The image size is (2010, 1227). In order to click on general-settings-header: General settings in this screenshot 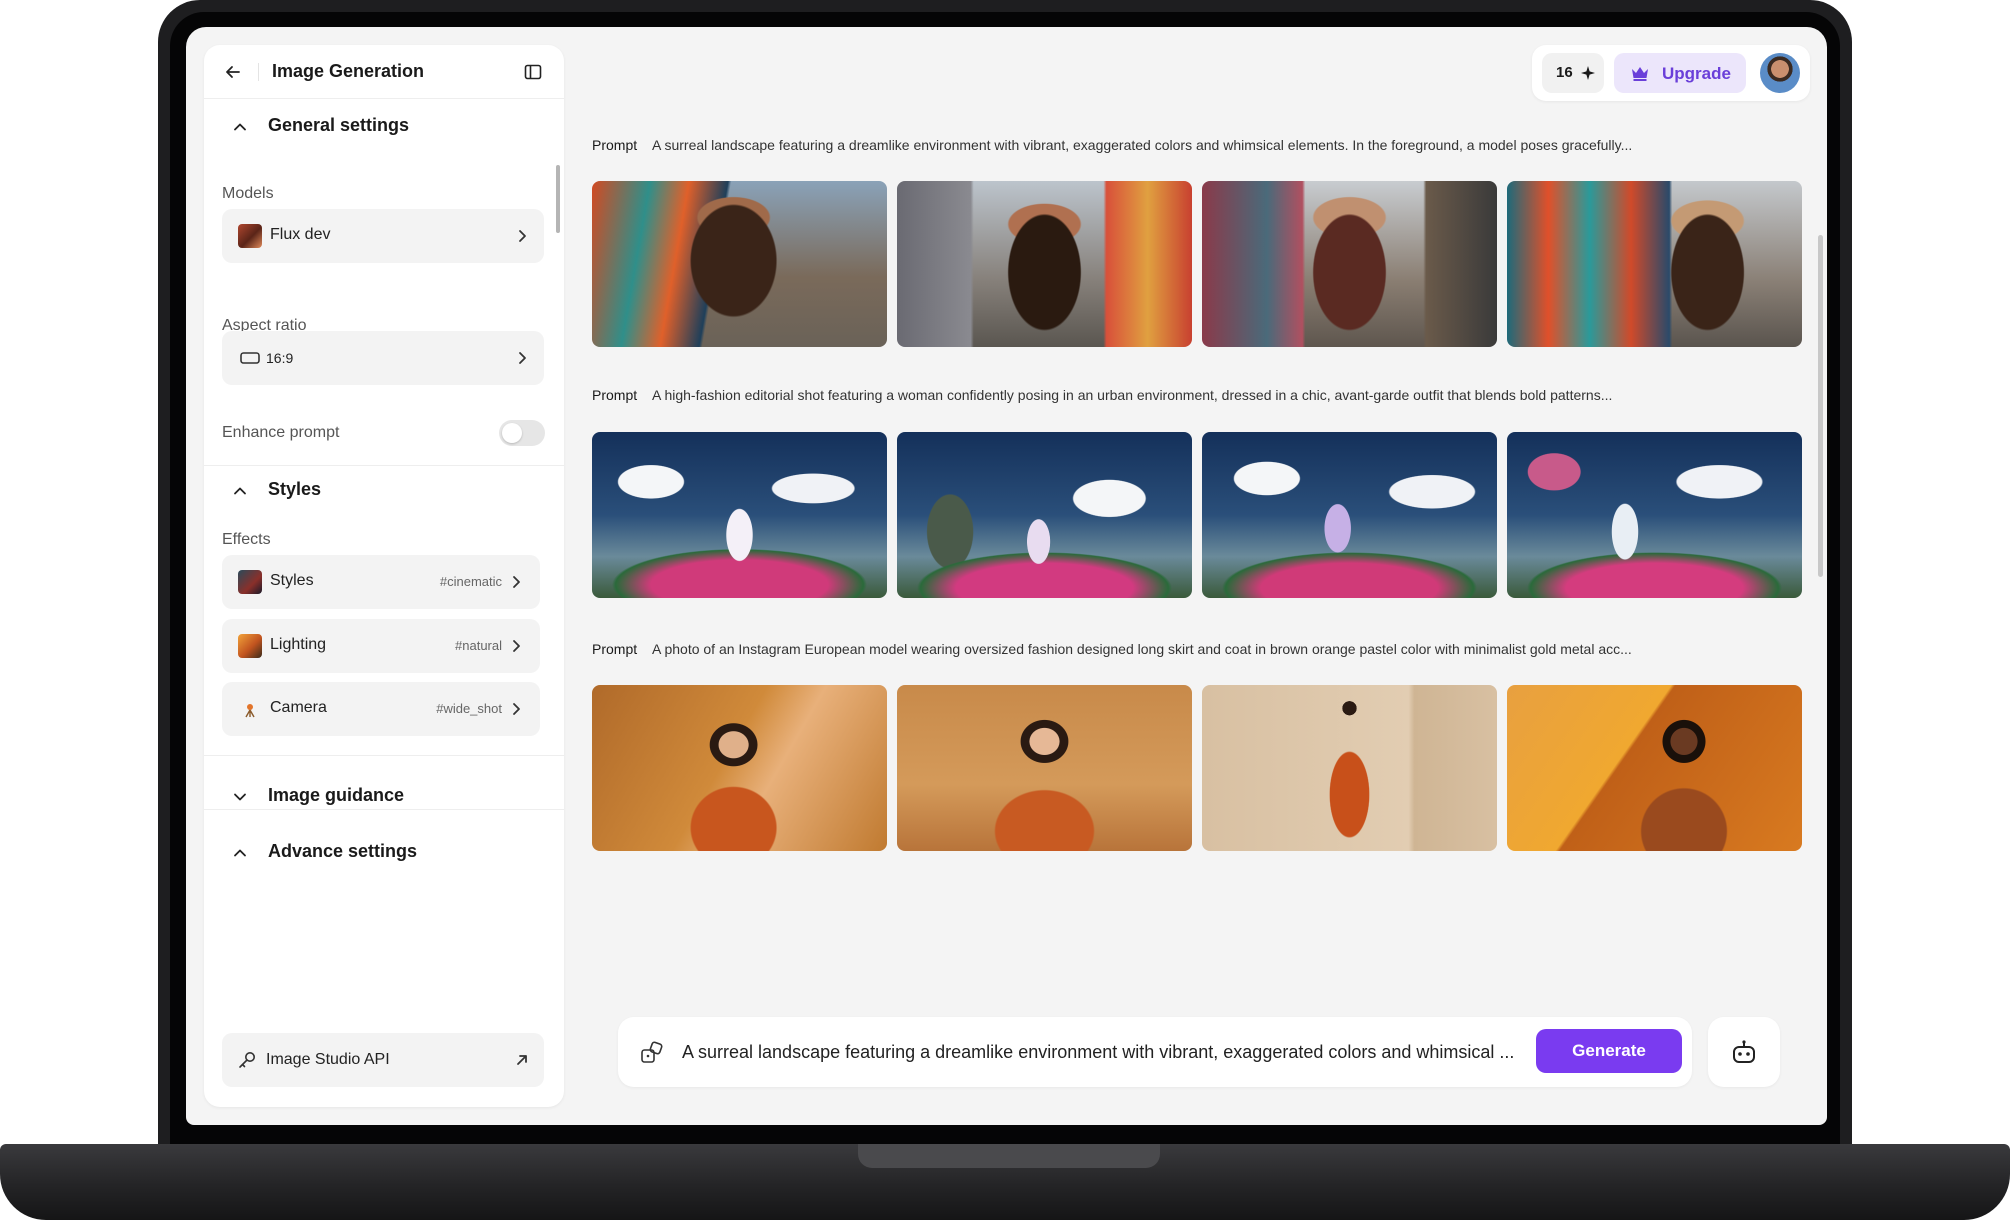, I will do `click(384, 127)`.